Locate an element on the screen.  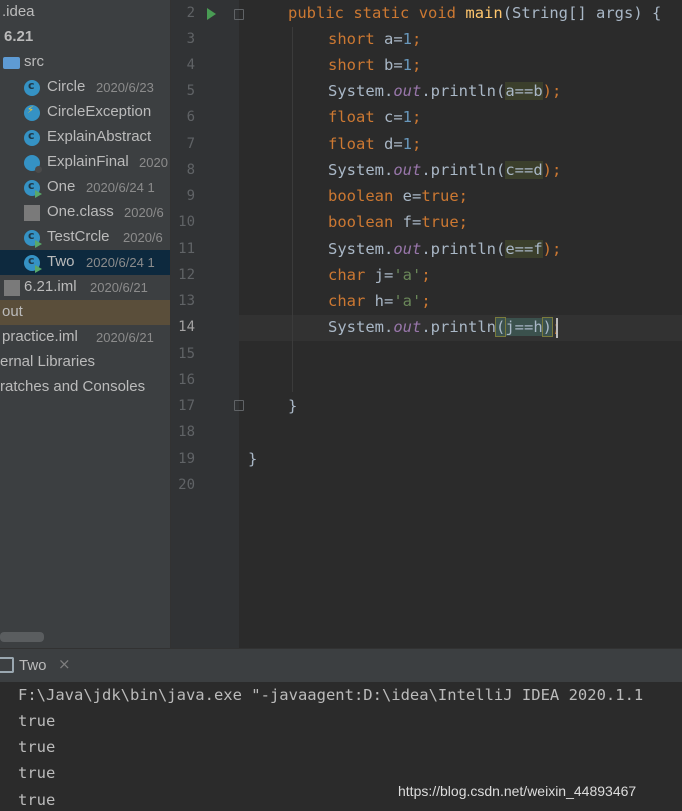
folder-icon is located at coordinates (11, 63).